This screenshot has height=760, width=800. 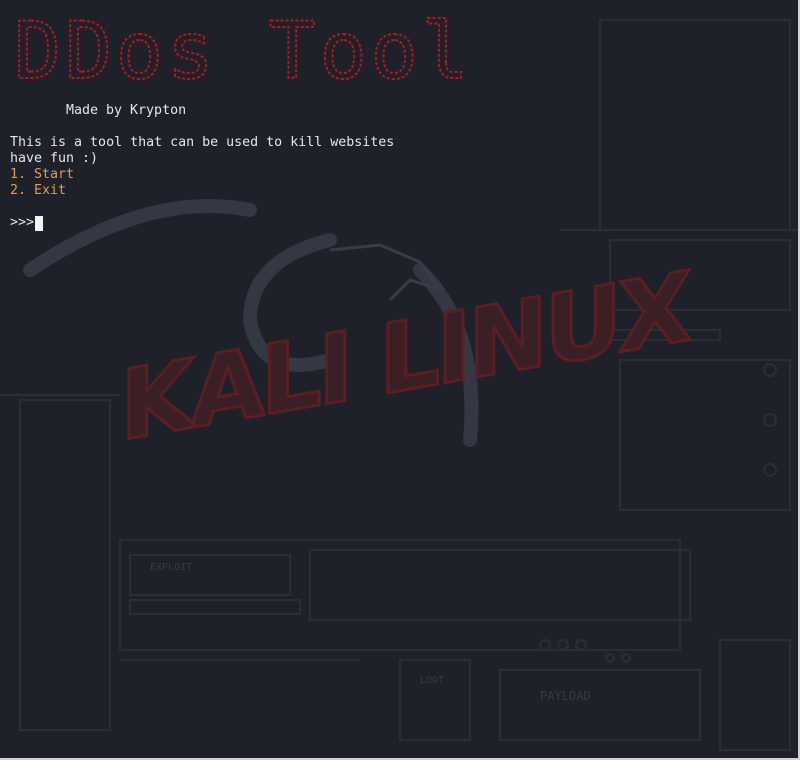 I want to click on credit-line: Made by Krypton, so click(x=126, y=110).